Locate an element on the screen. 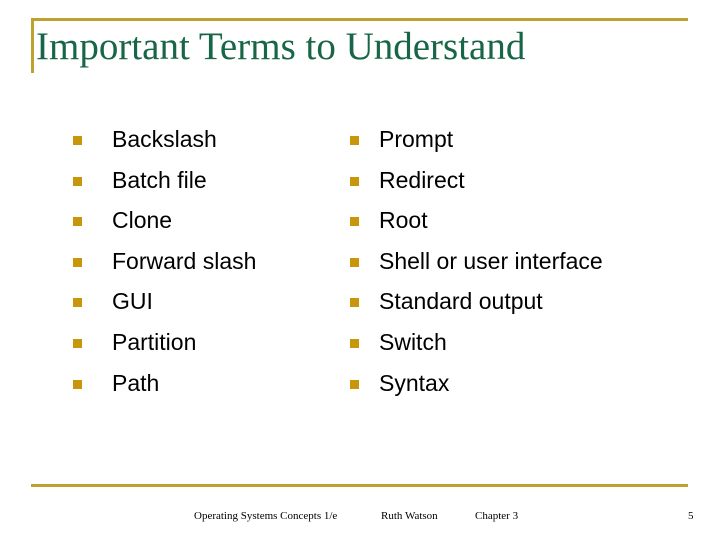 The width and height of the screenshot is (720, 540). list-item-label: Forward slash is located at coordinates (184, 260).